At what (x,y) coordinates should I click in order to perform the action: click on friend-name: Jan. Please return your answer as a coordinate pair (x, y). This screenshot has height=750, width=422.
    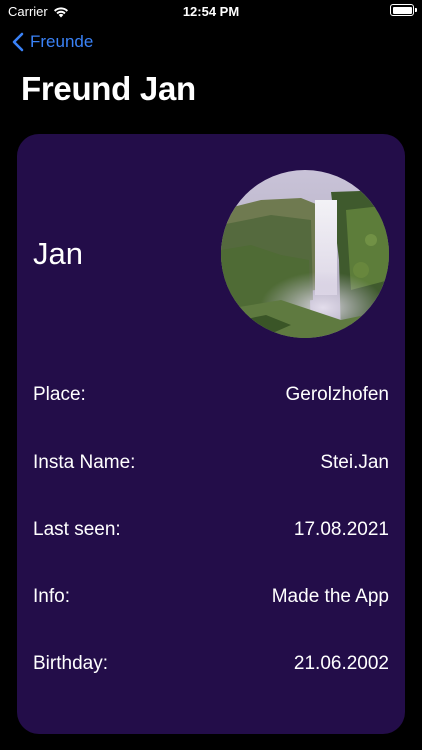
    Looking at the image, I should click on (58, 253).